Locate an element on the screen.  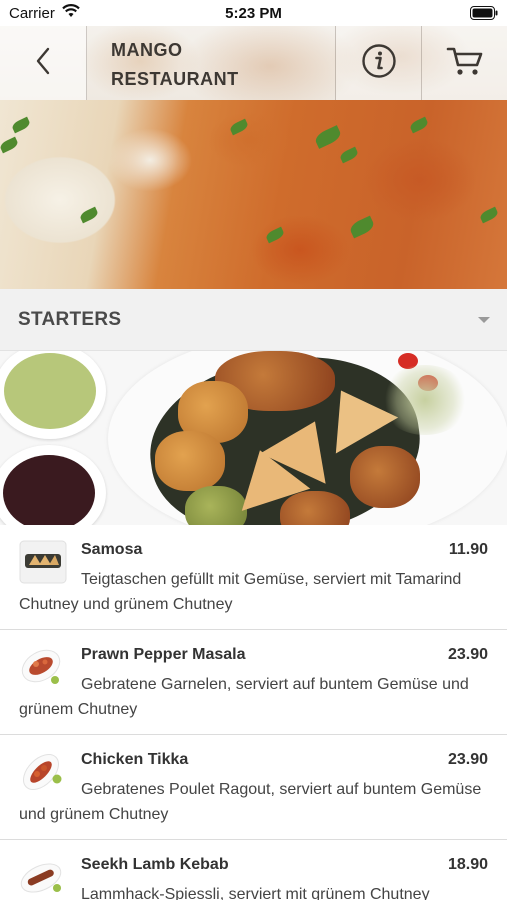
item-name: Chicken Tikka is located at coordinates (135, 759).